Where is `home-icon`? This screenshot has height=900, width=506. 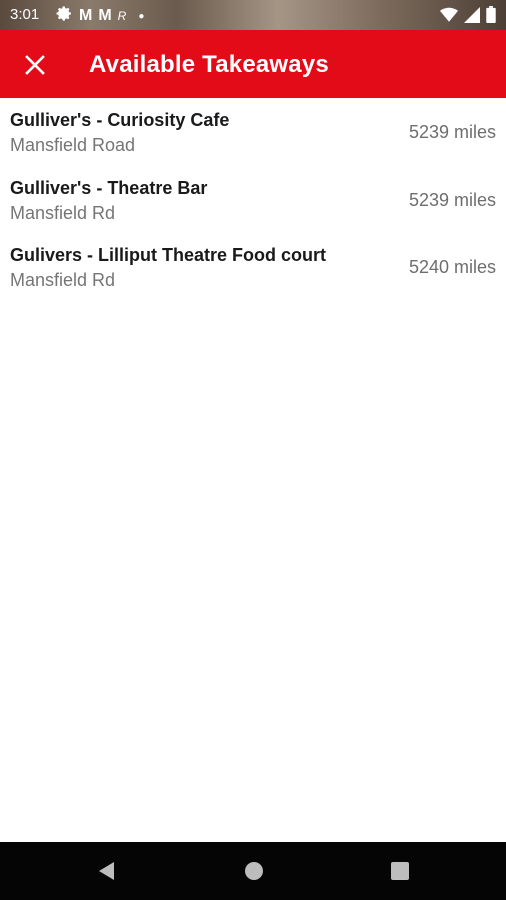
home-icon is located at coordinates (254, 871).